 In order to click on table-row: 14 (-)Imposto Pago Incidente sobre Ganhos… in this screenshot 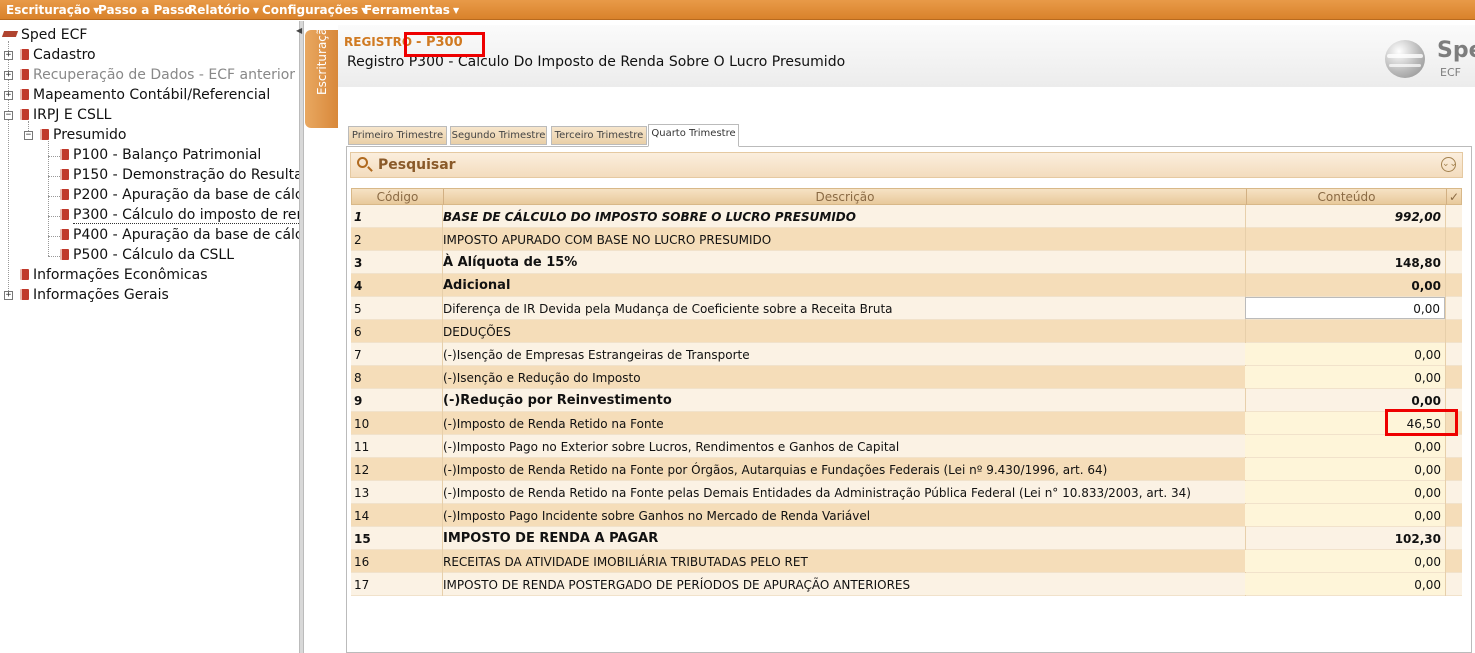, I will do `click(906, 515)`.